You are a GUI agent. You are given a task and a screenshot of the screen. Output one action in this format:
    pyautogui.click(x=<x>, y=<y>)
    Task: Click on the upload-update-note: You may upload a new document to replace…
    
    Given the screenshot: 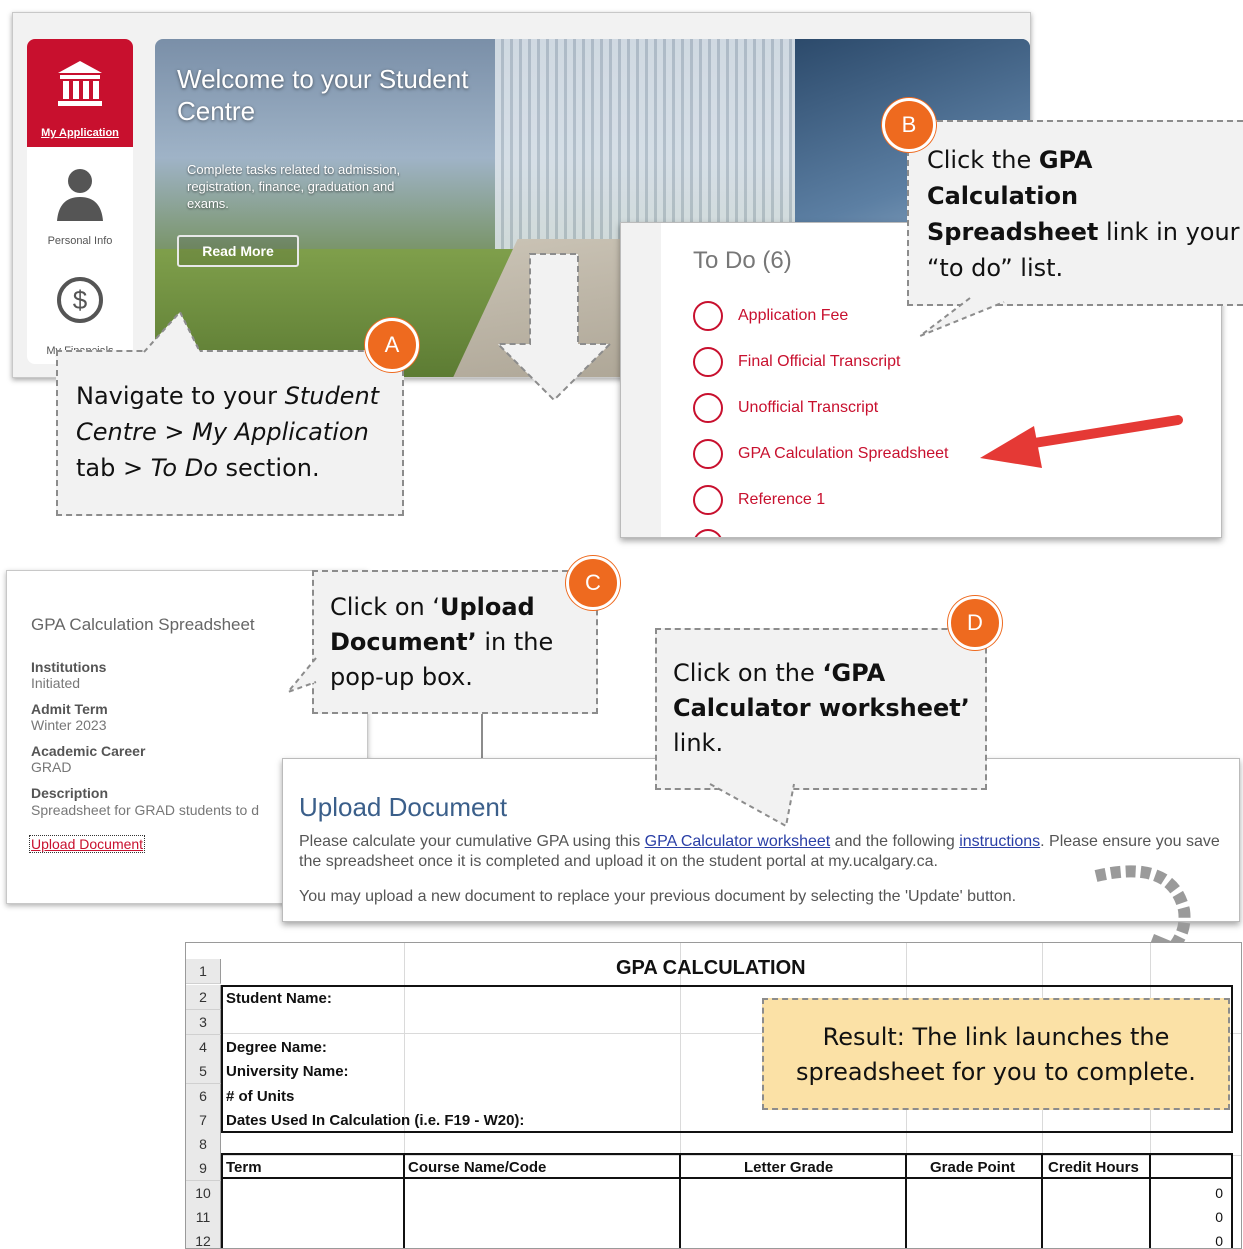 What is the action you would take?
    pyautogui.click(x=658, y=896)
    